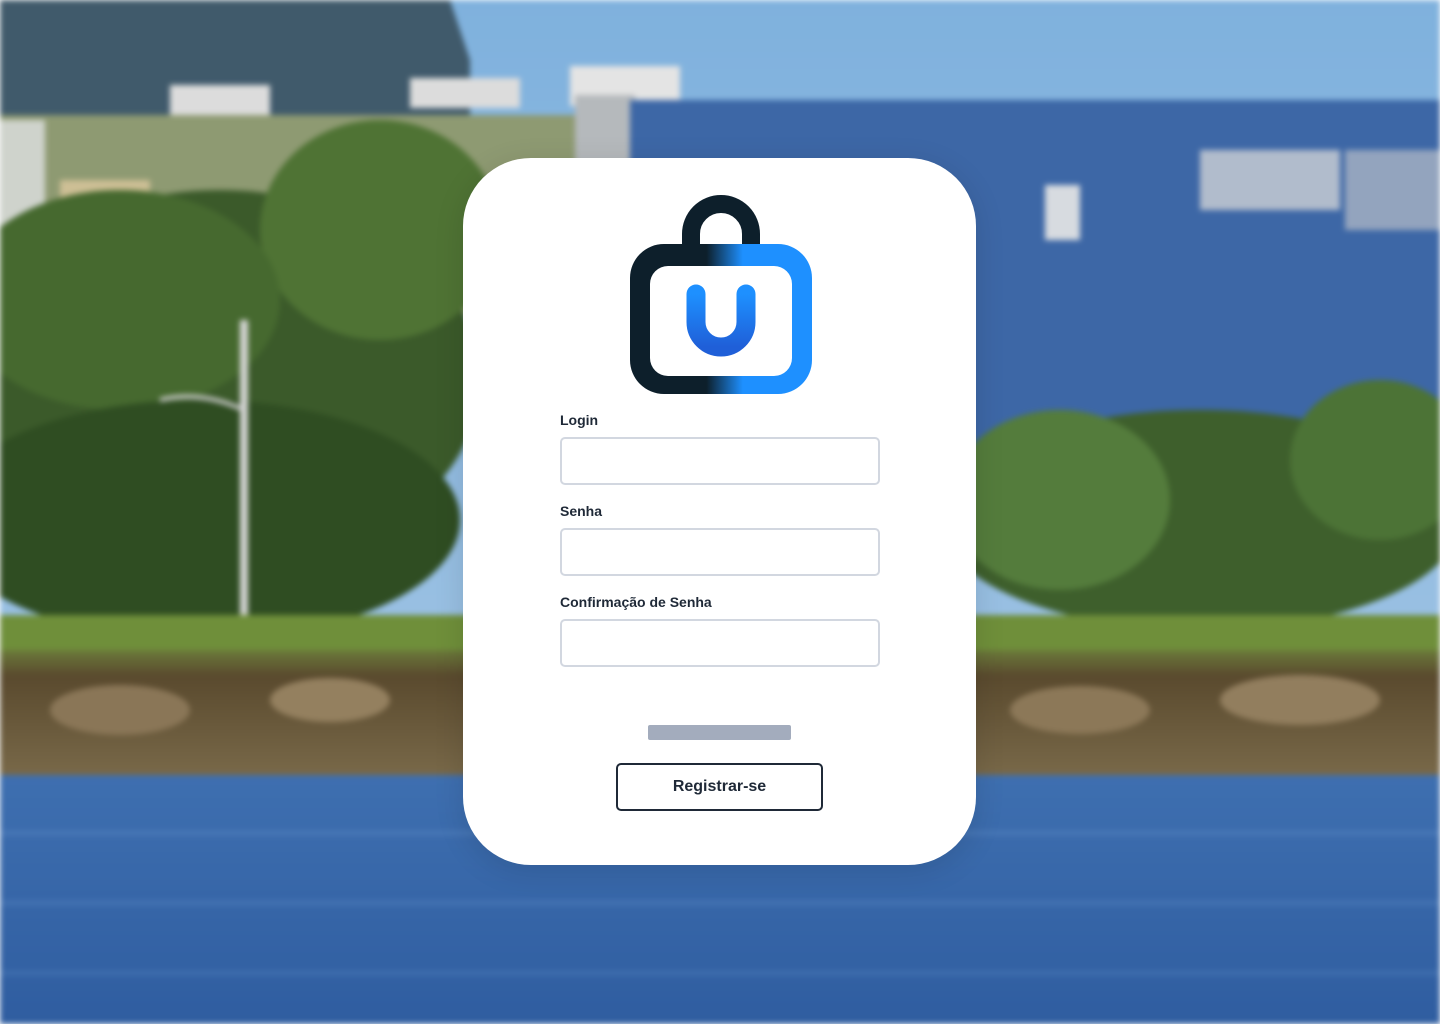 The width and height of the screenshot is (1440, 1024). What do you see at coordinates (719, 732) in the screenshot?
I see `text-placeholder-bar` at bounding box center [719, 732].